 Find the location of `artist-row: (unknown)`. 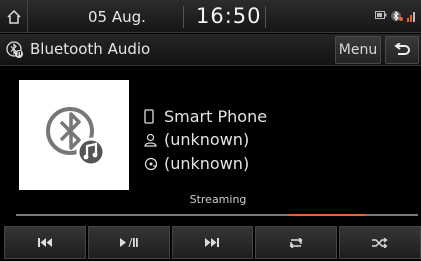

artist-row: (unknown) is located at coordinates (196, 139).